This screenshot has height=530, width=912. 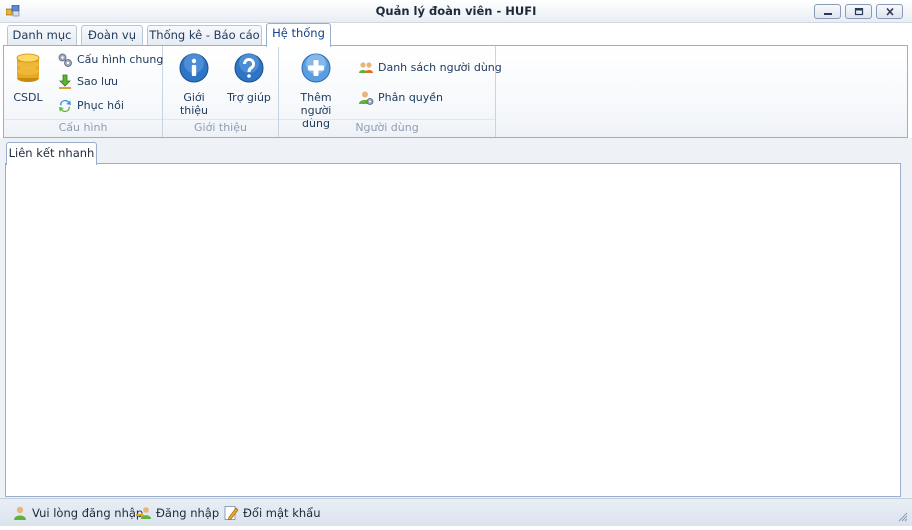 What do you see at coordinates (51, 153) in the screenshot?
I see `tab-lien-ket-nhanh: Liên kết nhanh` at bounding box center [51, 153].